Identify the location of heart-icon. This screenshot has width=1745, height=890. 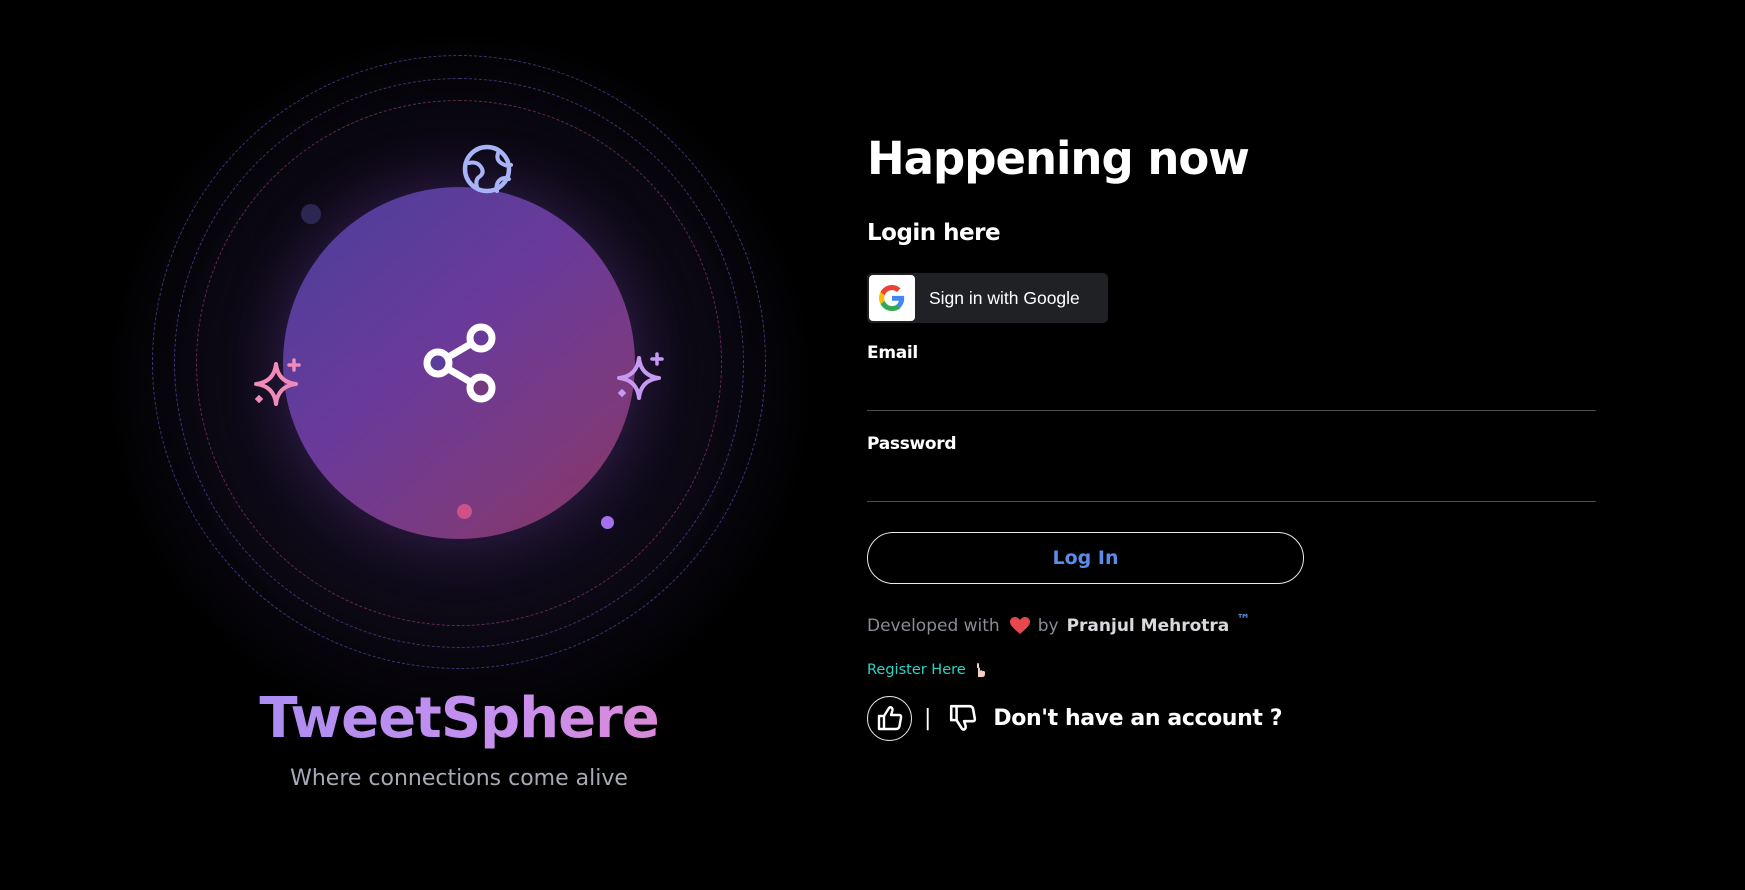
(1019, 625).